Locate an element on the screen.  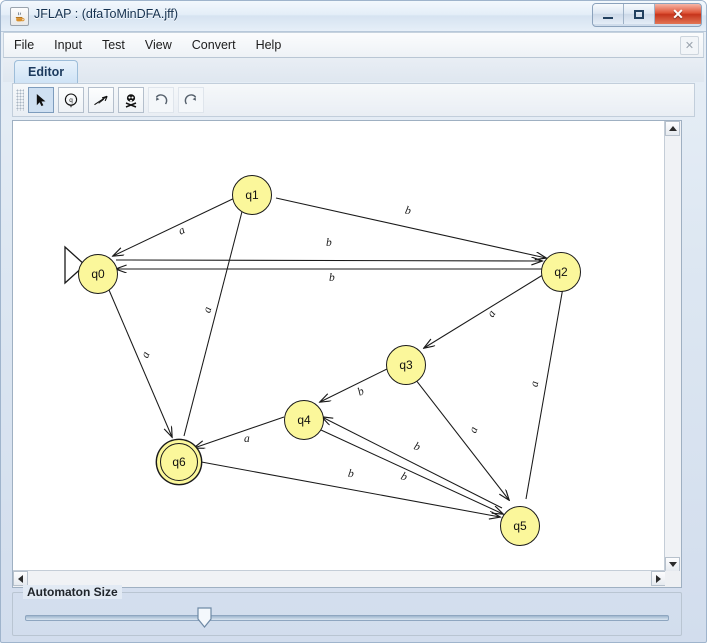
skull-delete-icon is located at coordinates (131, 101).